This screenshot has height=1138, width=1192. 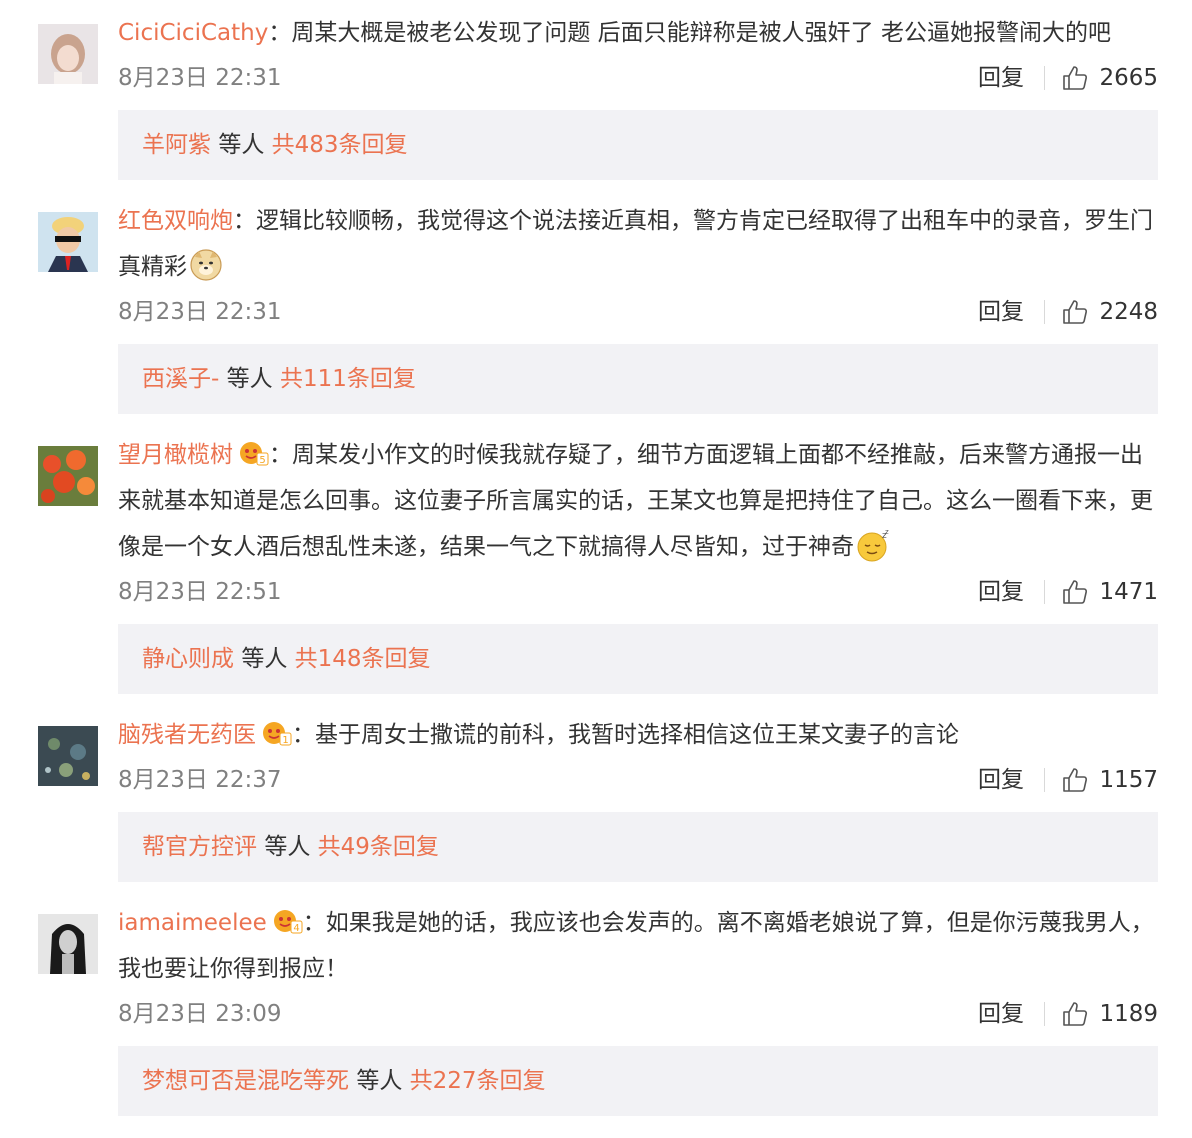 I want to click on like-button: 1471, so click(x=1109, y=592).